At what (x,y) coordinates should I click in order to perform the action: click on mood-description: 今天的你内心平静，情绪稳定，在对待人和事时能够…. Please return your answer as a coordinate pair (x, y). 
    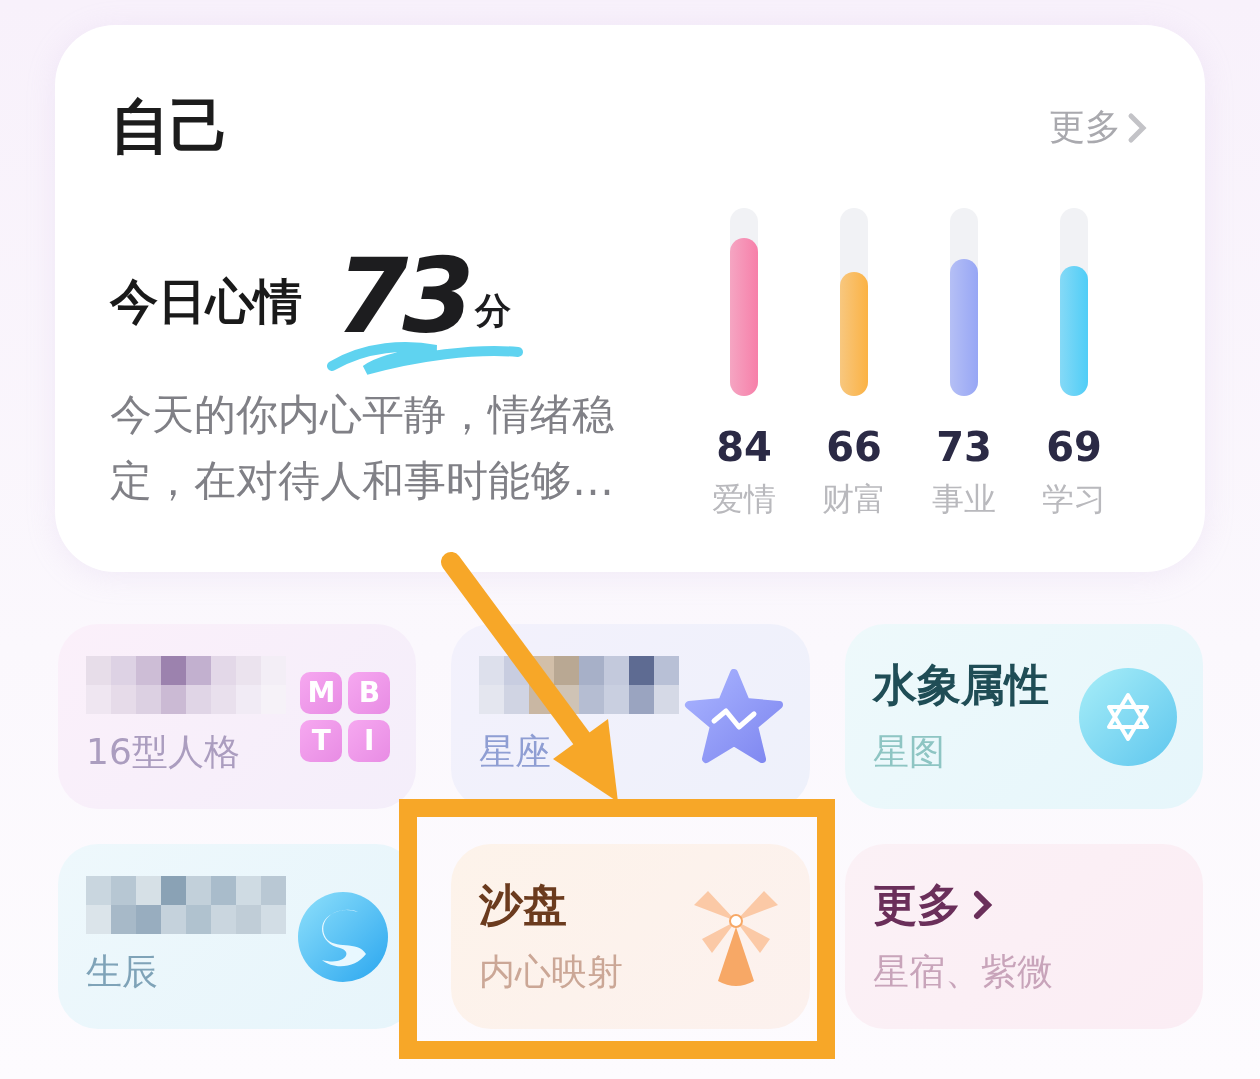
    Looking at the image, I should click on (362, 448).